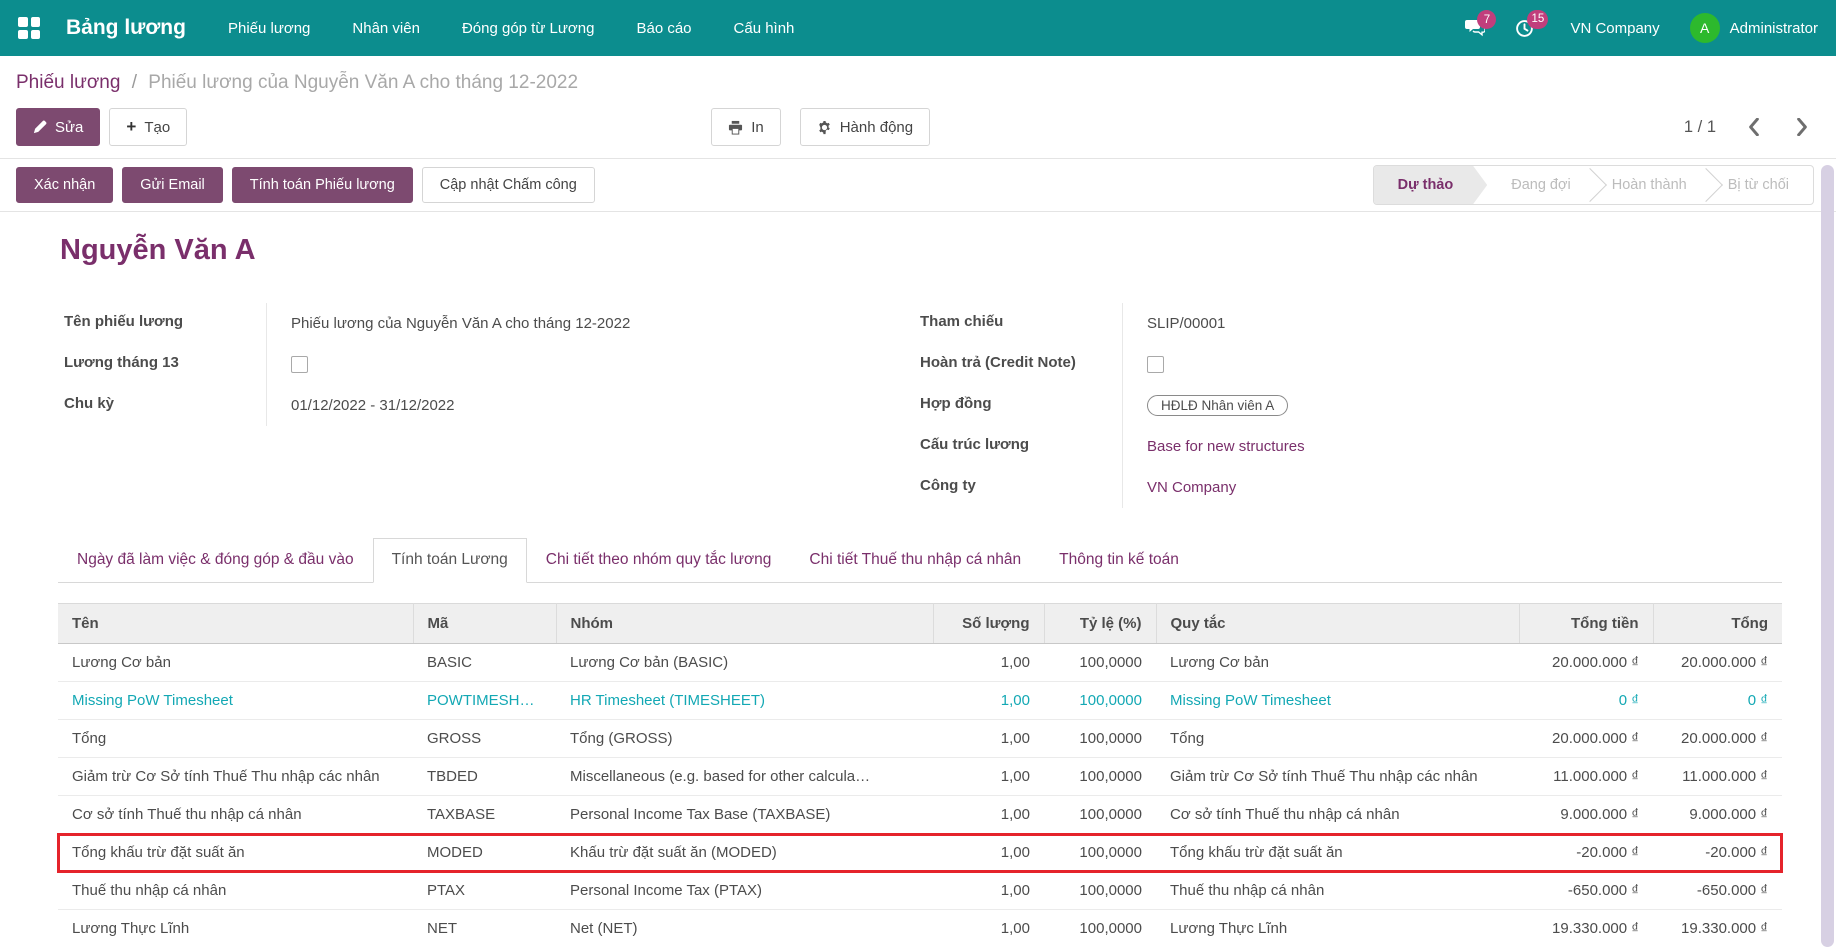 Image resolution: width=1836 pixels, height=947 pixels. Describe the element at coordinates (126, 28) in the screenshot. I see `app-name: Bảng lương` at that location.